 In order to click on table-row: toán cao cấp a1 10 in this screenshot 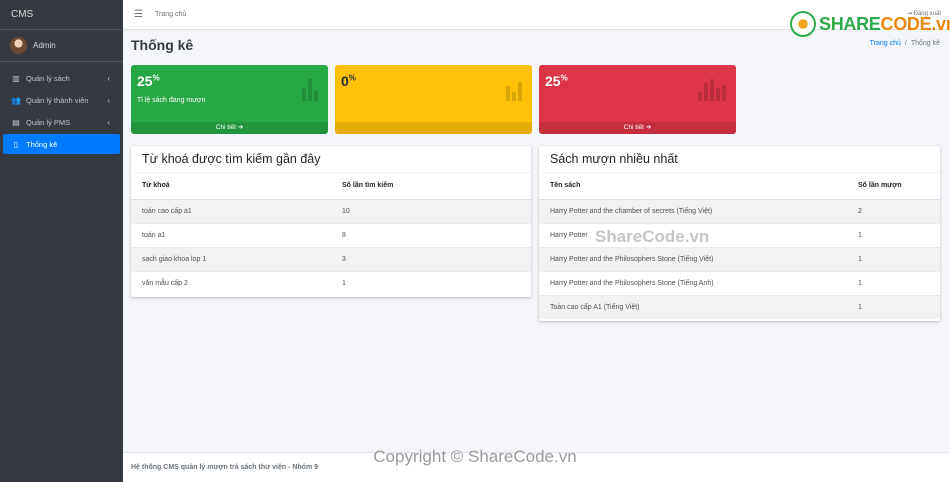, I will do `click(331, 210)`.